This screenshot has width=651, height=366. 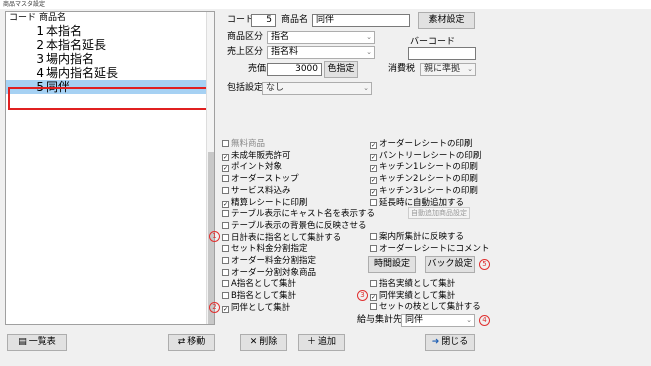 I want to click on checkbox-item: ✓ 精算レシートに印刷, so click(x=265, y=203).